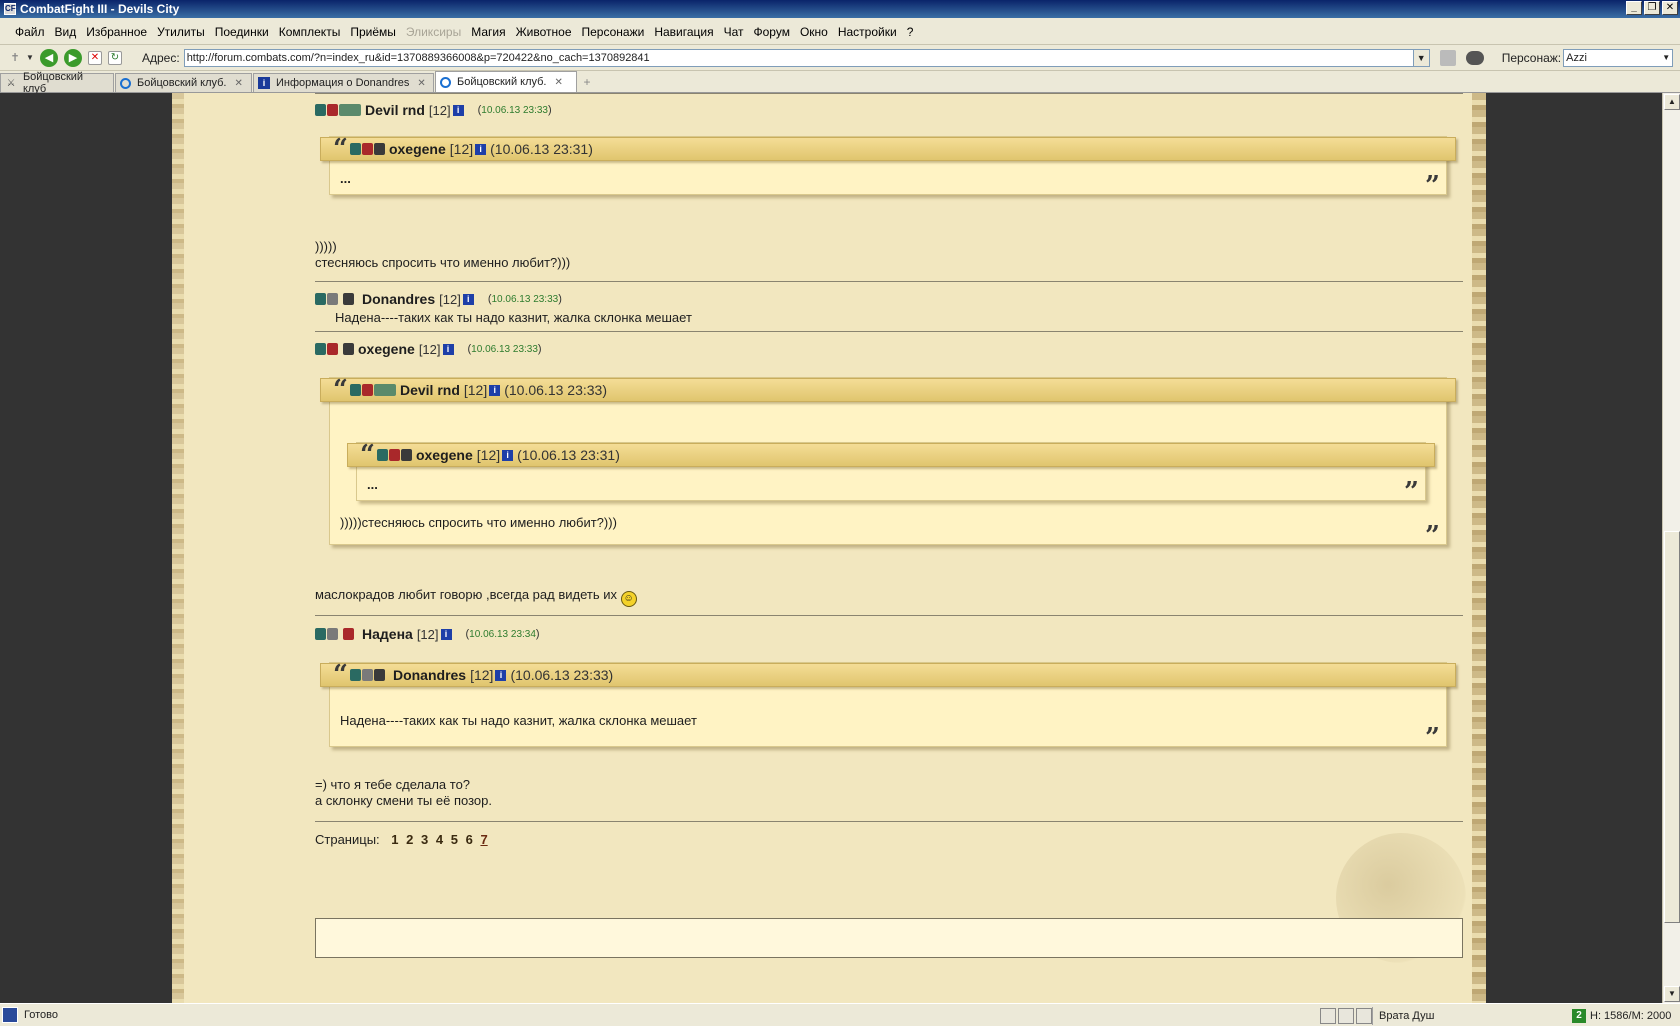 This screenshot has height=1026, width=1680. What do you see at coordinates (1432, 536) in the screenshot?
I see `quote-close-icon: ”` at bounding box center [1432, 536].